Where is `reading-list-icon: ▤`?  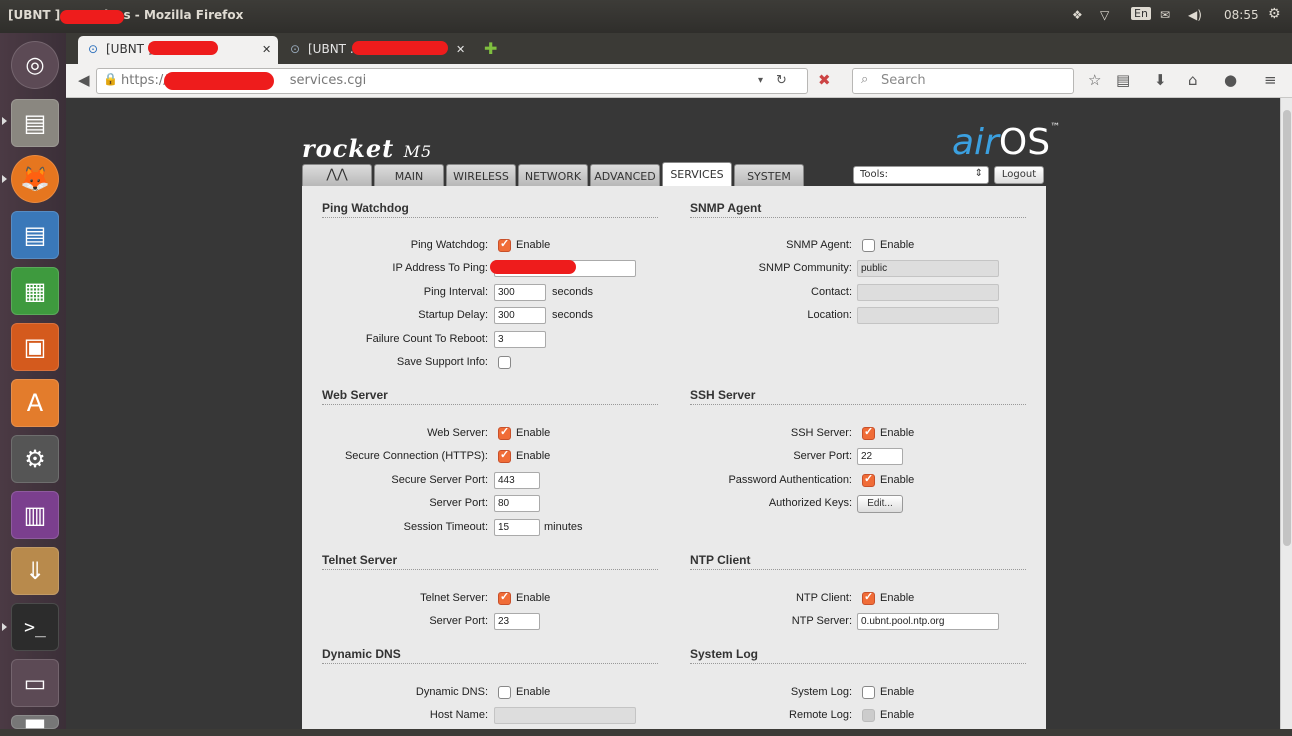 reading-list-icon: ▤ is located at coordinates (1123, 80).